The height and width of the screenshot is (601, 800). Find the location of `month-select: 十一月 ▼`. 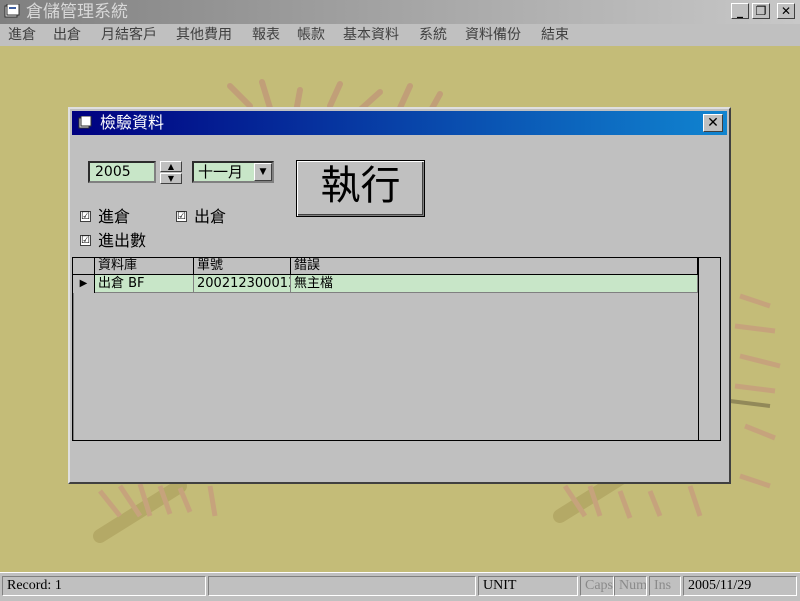

month-select: 十一月 ▼ is located at coordinates (233, 172).